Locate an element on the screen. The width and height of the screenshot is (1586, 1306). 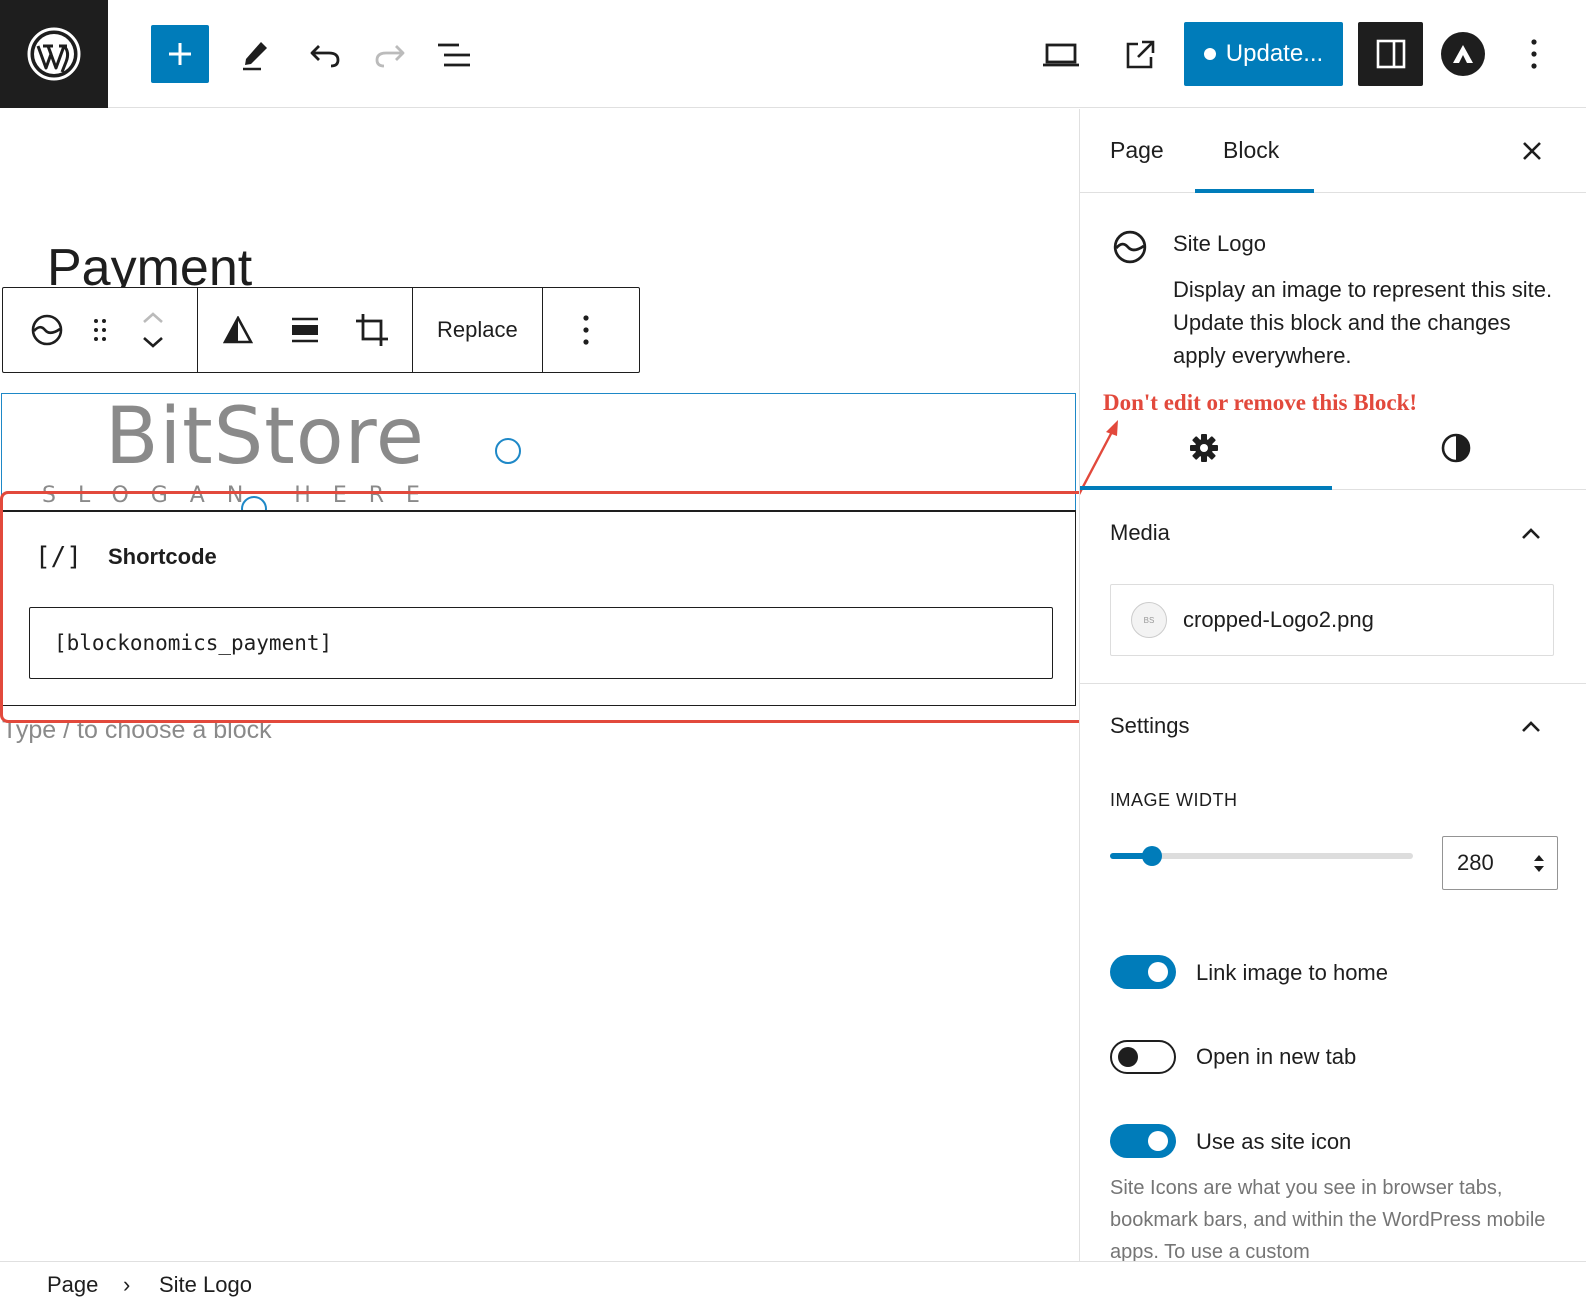
block-card-title: Site Logo is located at coordinates (1219, 243).